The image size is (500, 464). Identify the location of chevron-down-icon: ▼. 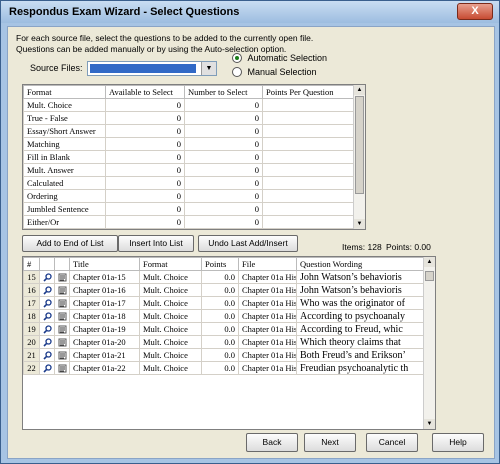
(208, 68).